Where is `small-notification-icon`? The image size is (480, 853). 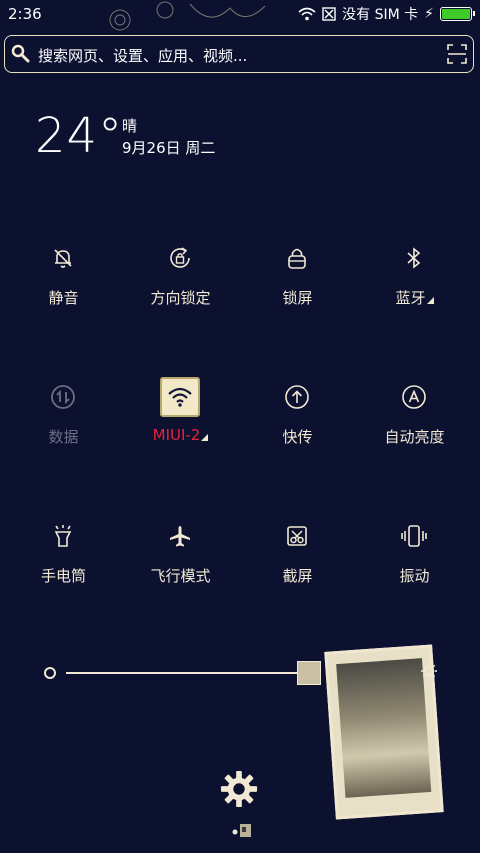 small-notification-icon is located at coordinates (241, 830).